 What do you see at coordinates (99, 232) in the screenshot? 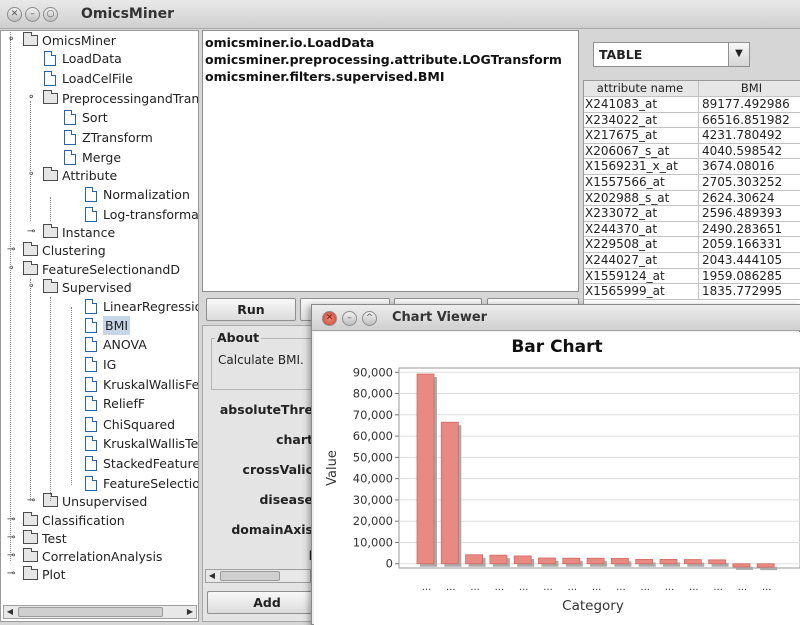
I see `tree-item-instance: ⊸ Instance` at bounding box center [99, 232].